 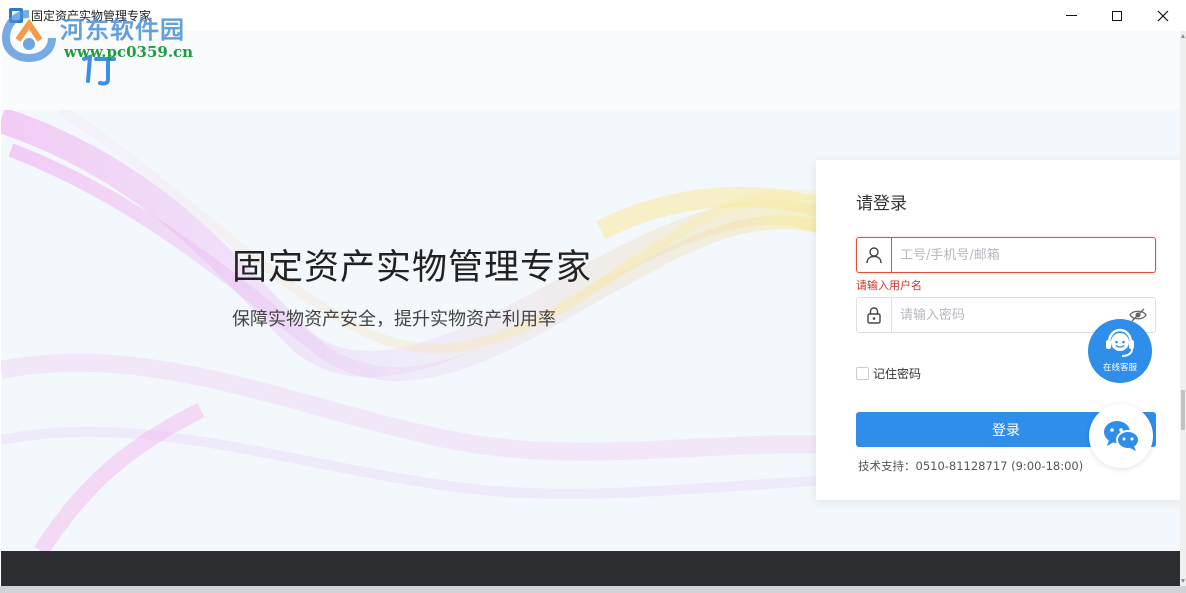 What do you see at coordinates (122, 29) in the screenshot?
I see `watermark-site-name: 河东软件园` at bounding box center [122, 29].